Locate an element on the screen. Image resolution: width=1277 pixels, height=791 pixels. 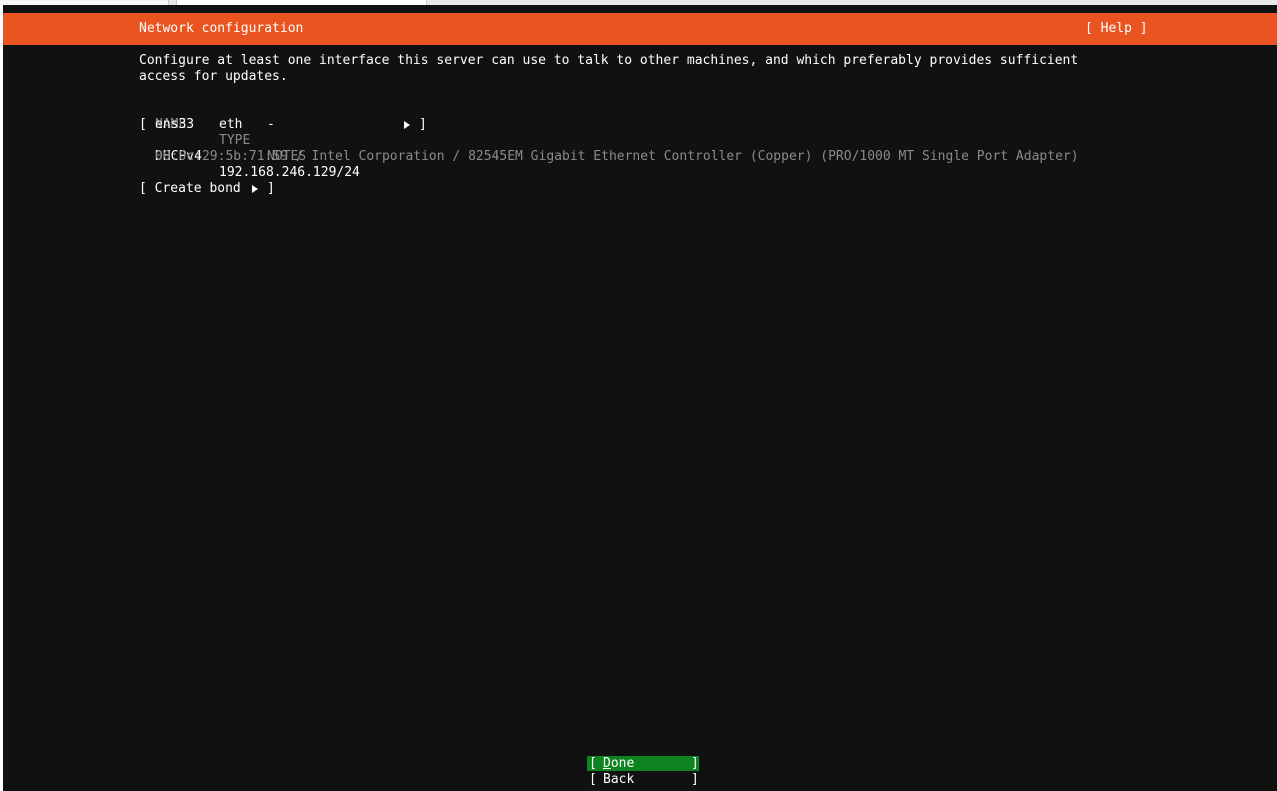
done-button: [ Done ] is located at coordinates (643, 763).